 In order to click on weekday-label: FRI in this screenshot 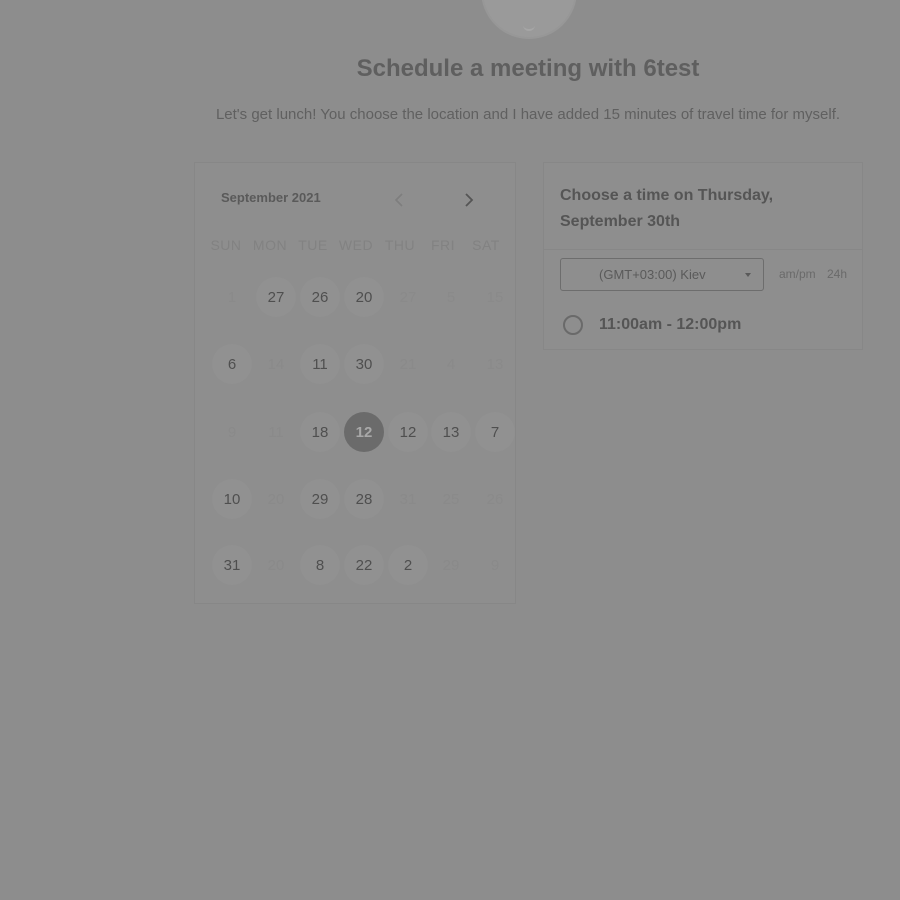, I will do `click(443, 245)`.